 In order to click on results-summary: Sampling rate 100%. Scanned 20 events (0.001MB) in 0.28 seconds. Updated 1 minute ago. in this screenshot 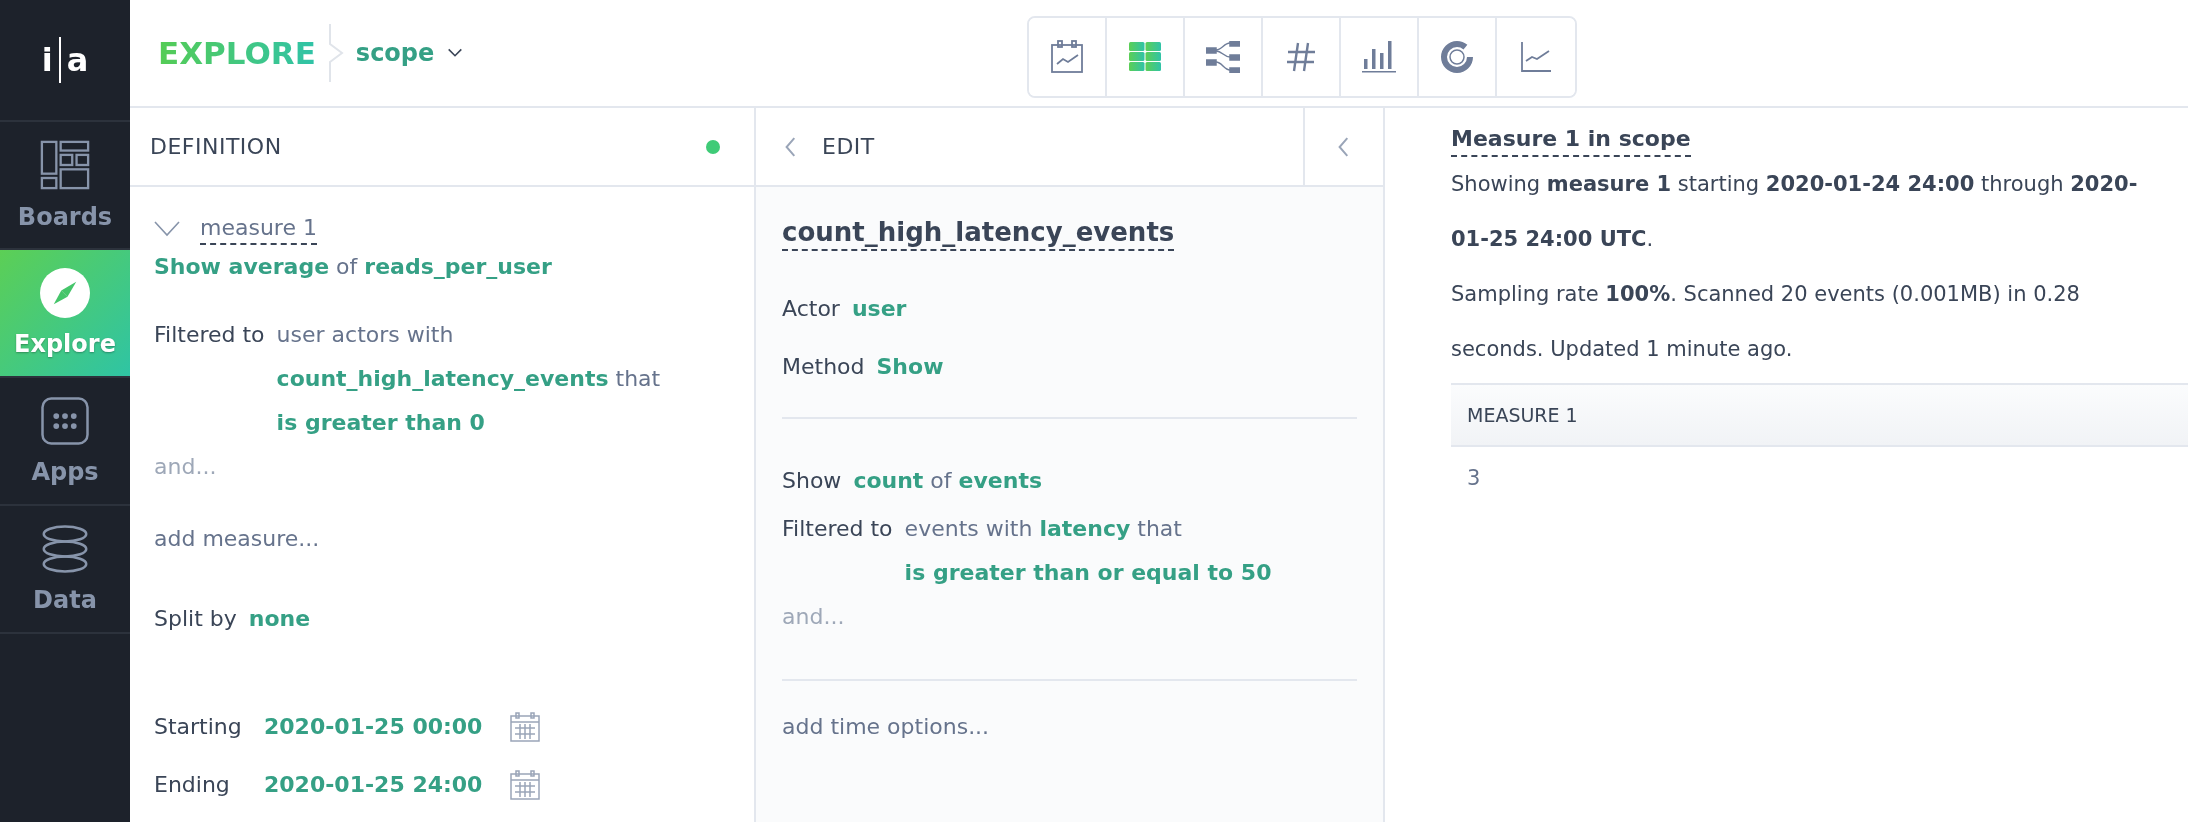, I will do `click(1766, 322)`.